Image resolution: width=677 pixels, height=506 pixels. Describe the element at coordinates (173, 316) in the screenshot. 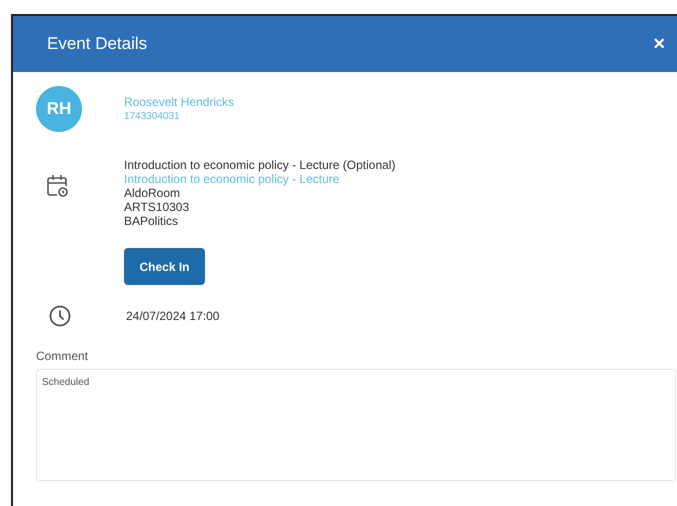

I see `event-datetime: 24/07/2024 17:00` at that location.